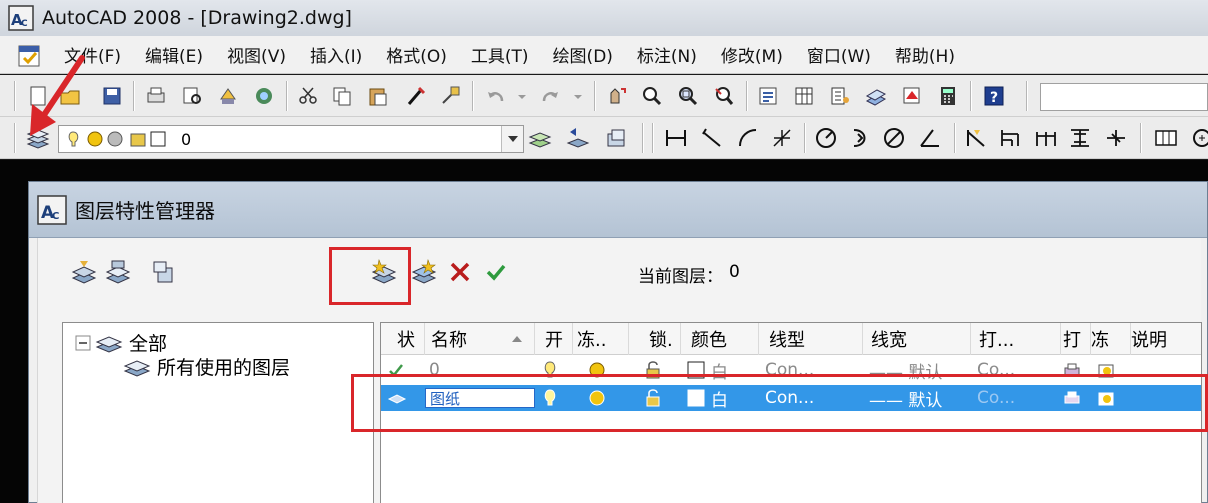  What do you see at coordinates (192, 96) in the screenshot?
I see `plot-preview-icon` at bounding box center [192, 96].